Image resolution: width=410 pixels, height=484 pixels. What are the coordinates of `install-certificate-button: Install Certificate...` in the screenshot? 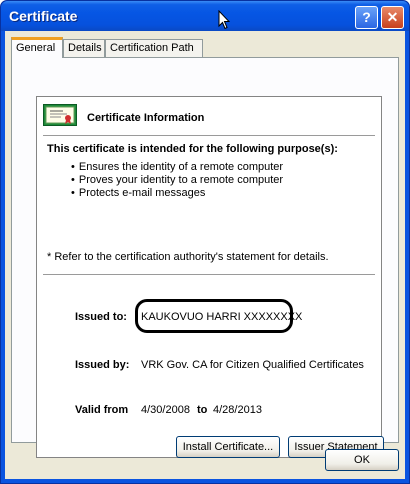 It's located at (228, 447).